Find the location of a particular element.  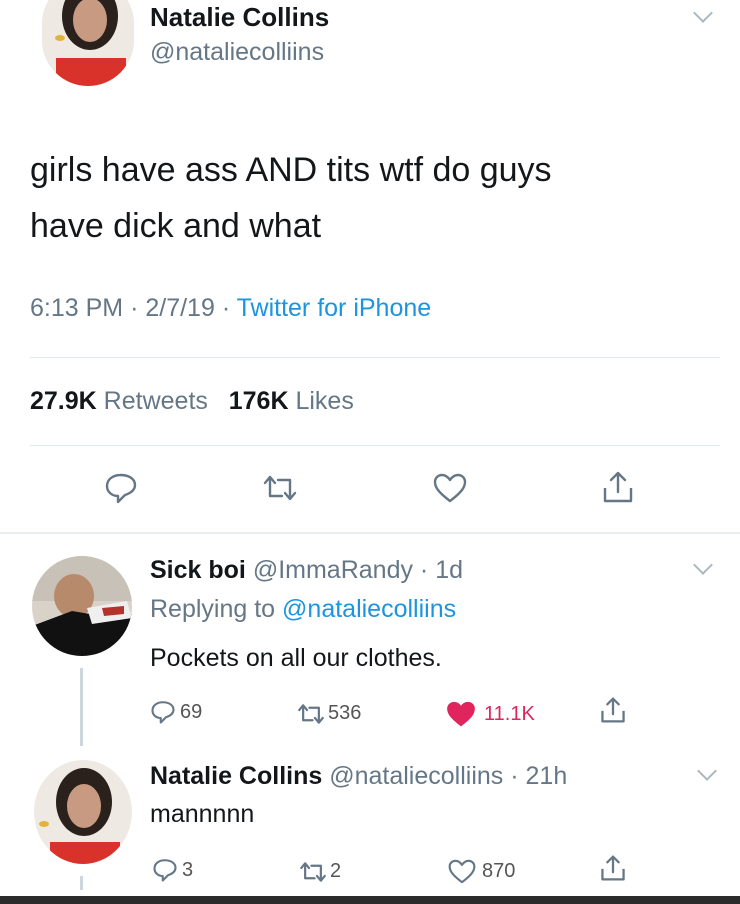

like-button: 870 is located at coordinates (481, 871).